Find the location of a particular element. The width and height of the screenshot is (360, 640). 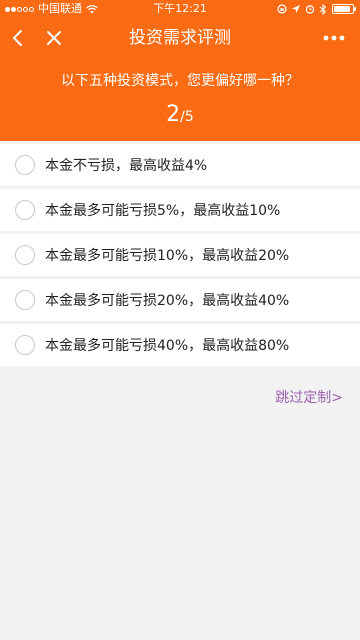

option-label: 本金最多可能亏损20%，最高收益40% is located at coordinates (167, 301).